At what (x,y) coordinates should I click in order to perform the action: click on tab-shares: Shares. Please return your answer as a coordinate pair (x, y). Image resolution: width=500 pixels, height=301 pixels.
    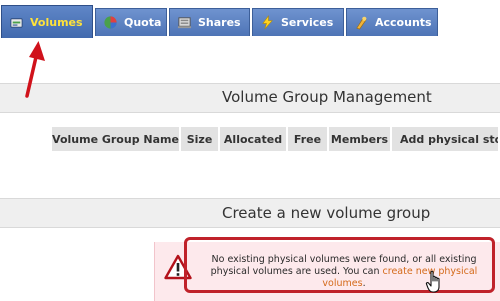
    Looking at the image, I should click on (209, 22).